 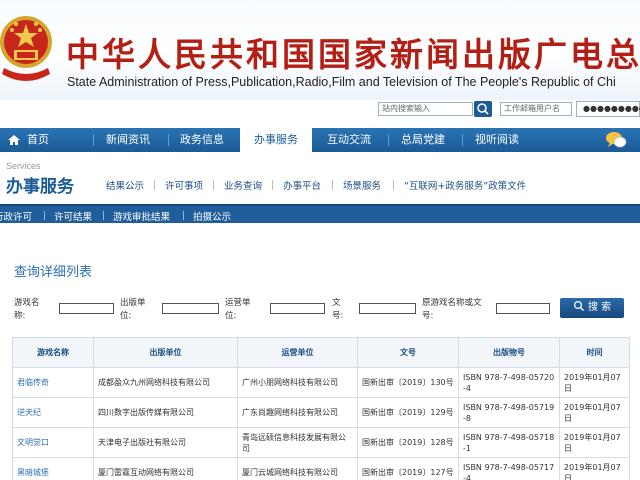 I want to click on game-name-input, so click(x=86, y=308).